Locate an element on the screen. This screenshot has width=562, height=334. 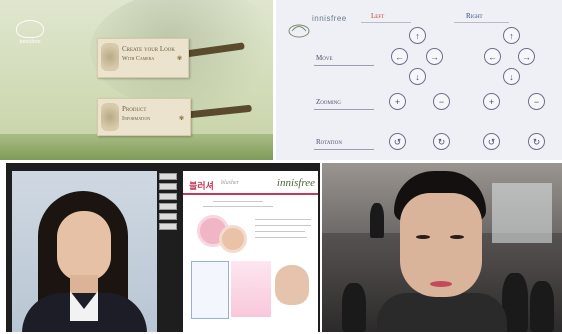
left-rotate-cw-button: ↻ is located at coordinates (441, 141).